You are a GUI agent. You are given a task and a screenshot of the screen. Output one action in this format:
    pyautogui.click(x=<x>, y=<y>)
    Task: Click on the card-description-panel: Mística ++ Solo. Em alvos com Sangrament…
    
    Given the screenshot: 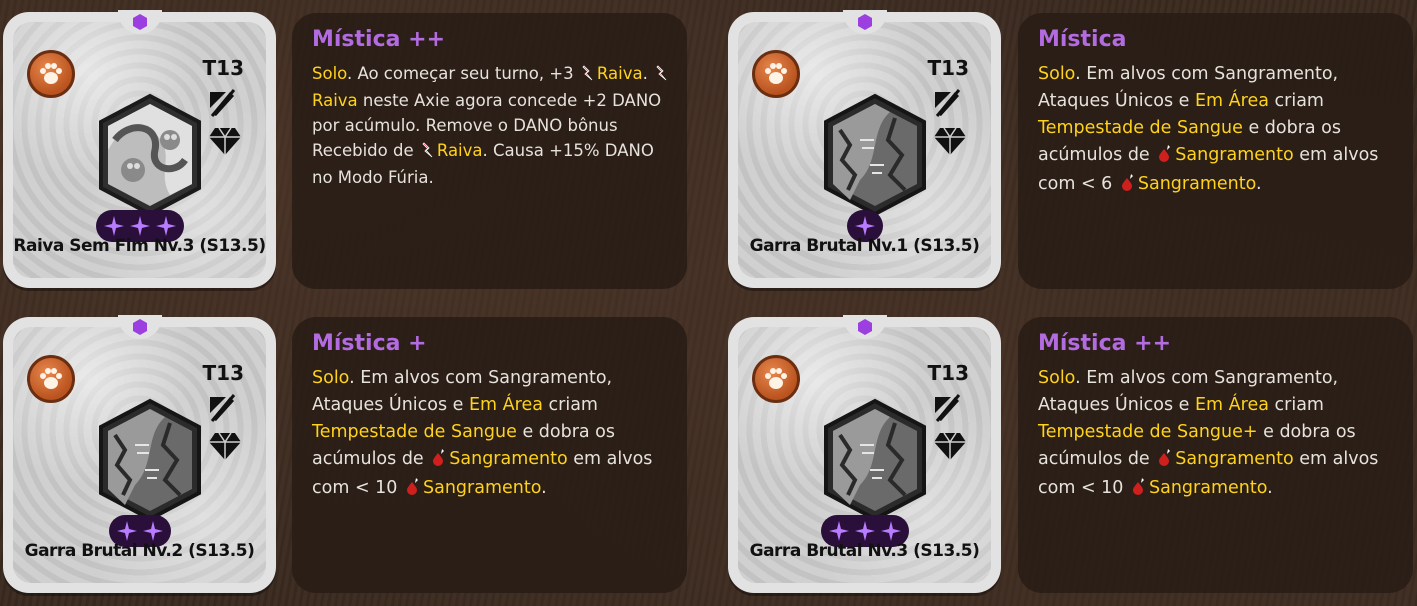 What is the action you would take?
    pyautogui.click(x=1215, y=455)
    